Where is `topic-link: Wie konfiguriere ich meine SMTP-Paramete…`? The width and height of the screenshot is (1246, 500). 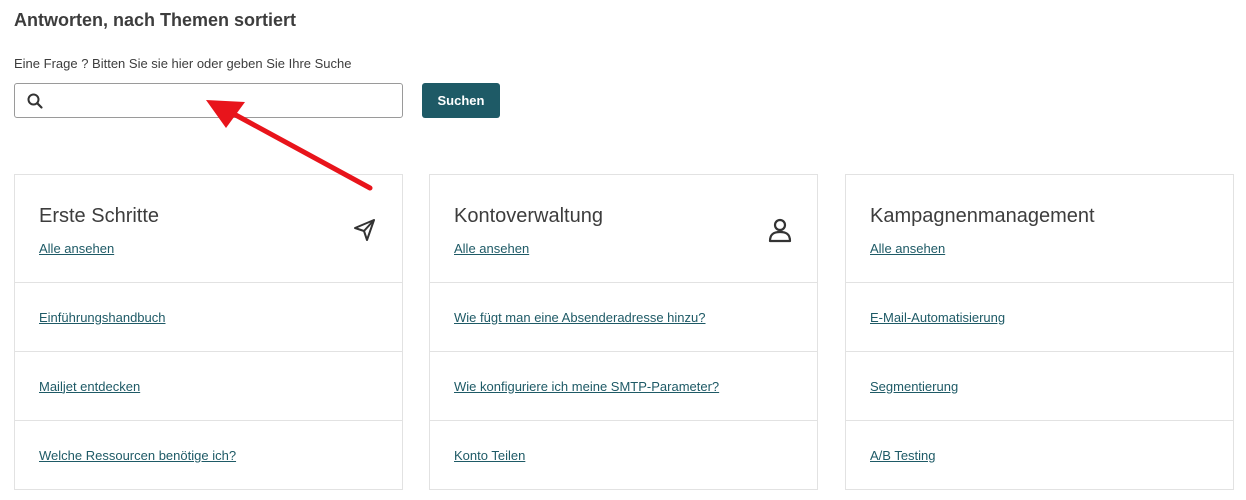 topic-link: Wie konfiguriere ich meine SMTP-Paramete… is located at coordinates (586, 386).